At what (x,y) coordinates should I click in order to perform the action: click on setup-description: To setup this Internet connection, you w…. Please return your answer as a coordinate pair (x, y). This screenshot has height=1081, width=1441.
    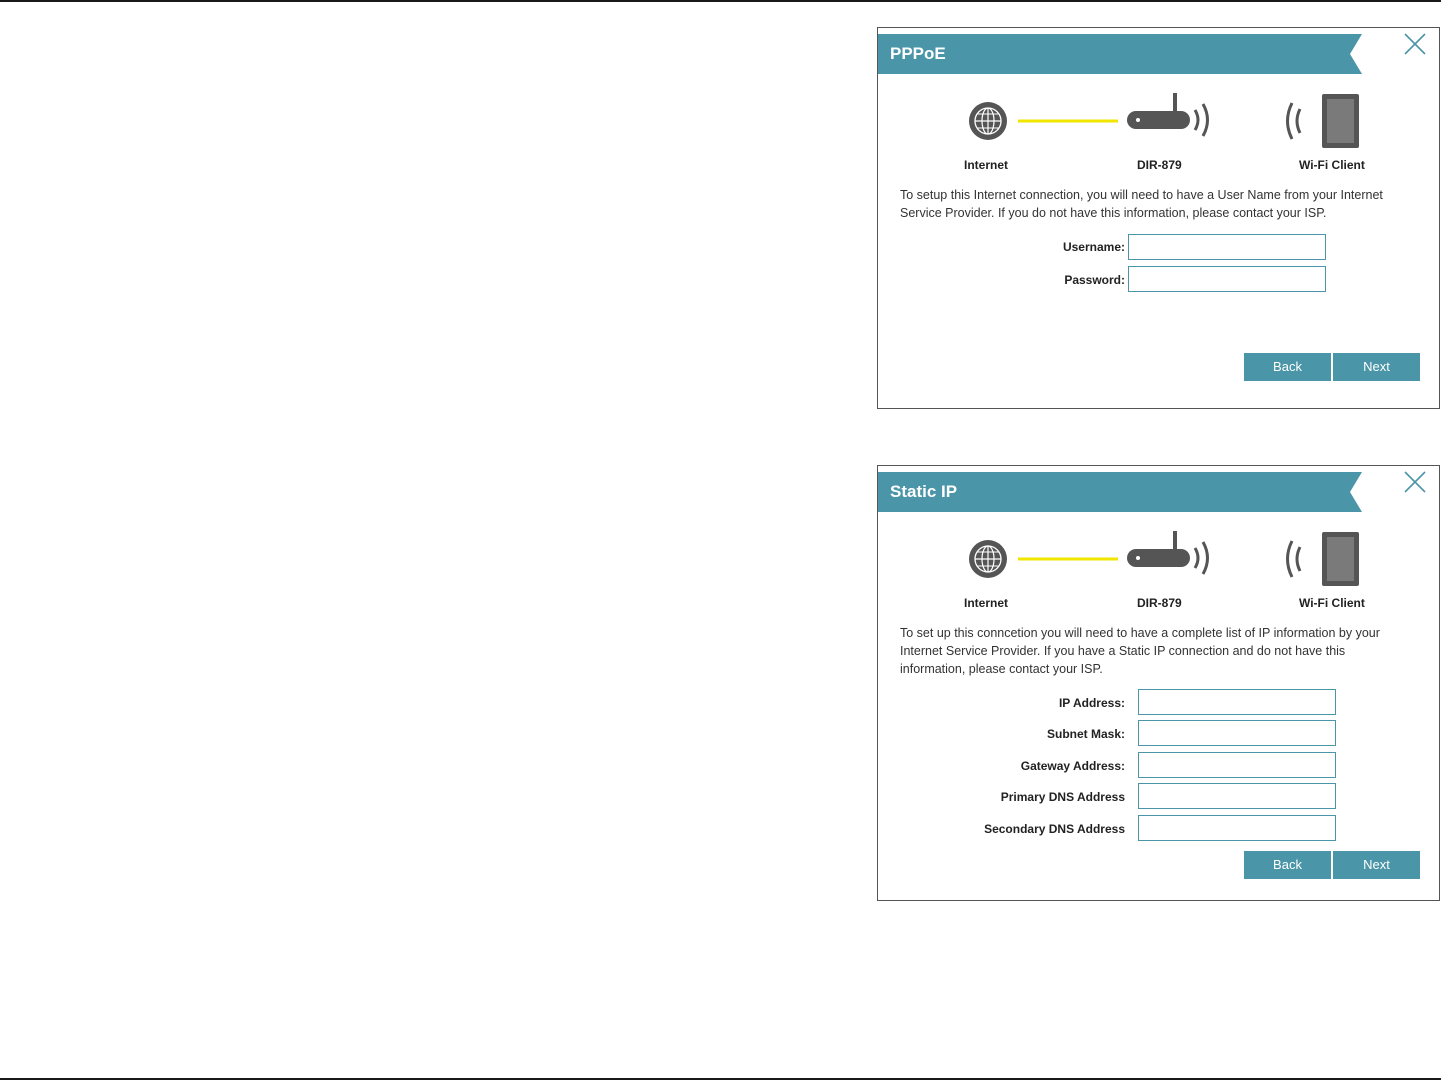
    Looking at the image, I should click on (1141, 204).